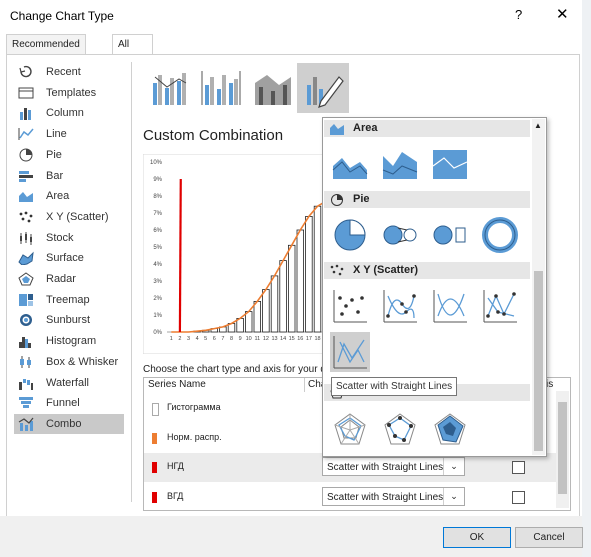 The image size is (591, 557). What do you see at coordinates (386, 270) in the screenshot?
I see `section-label: X Y (Scatter)` at bounding box center [386, 270].